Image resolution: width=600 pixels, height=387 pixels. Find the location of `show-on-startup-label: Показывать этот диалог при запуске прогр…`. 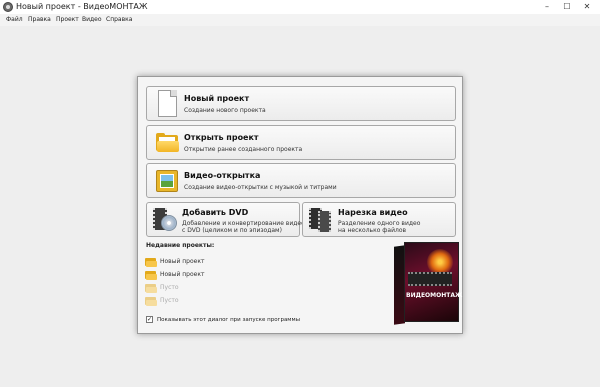

show-on-startup-label: Показывать этот диалог при запуске прогр… is located at coordinates (228, 320).